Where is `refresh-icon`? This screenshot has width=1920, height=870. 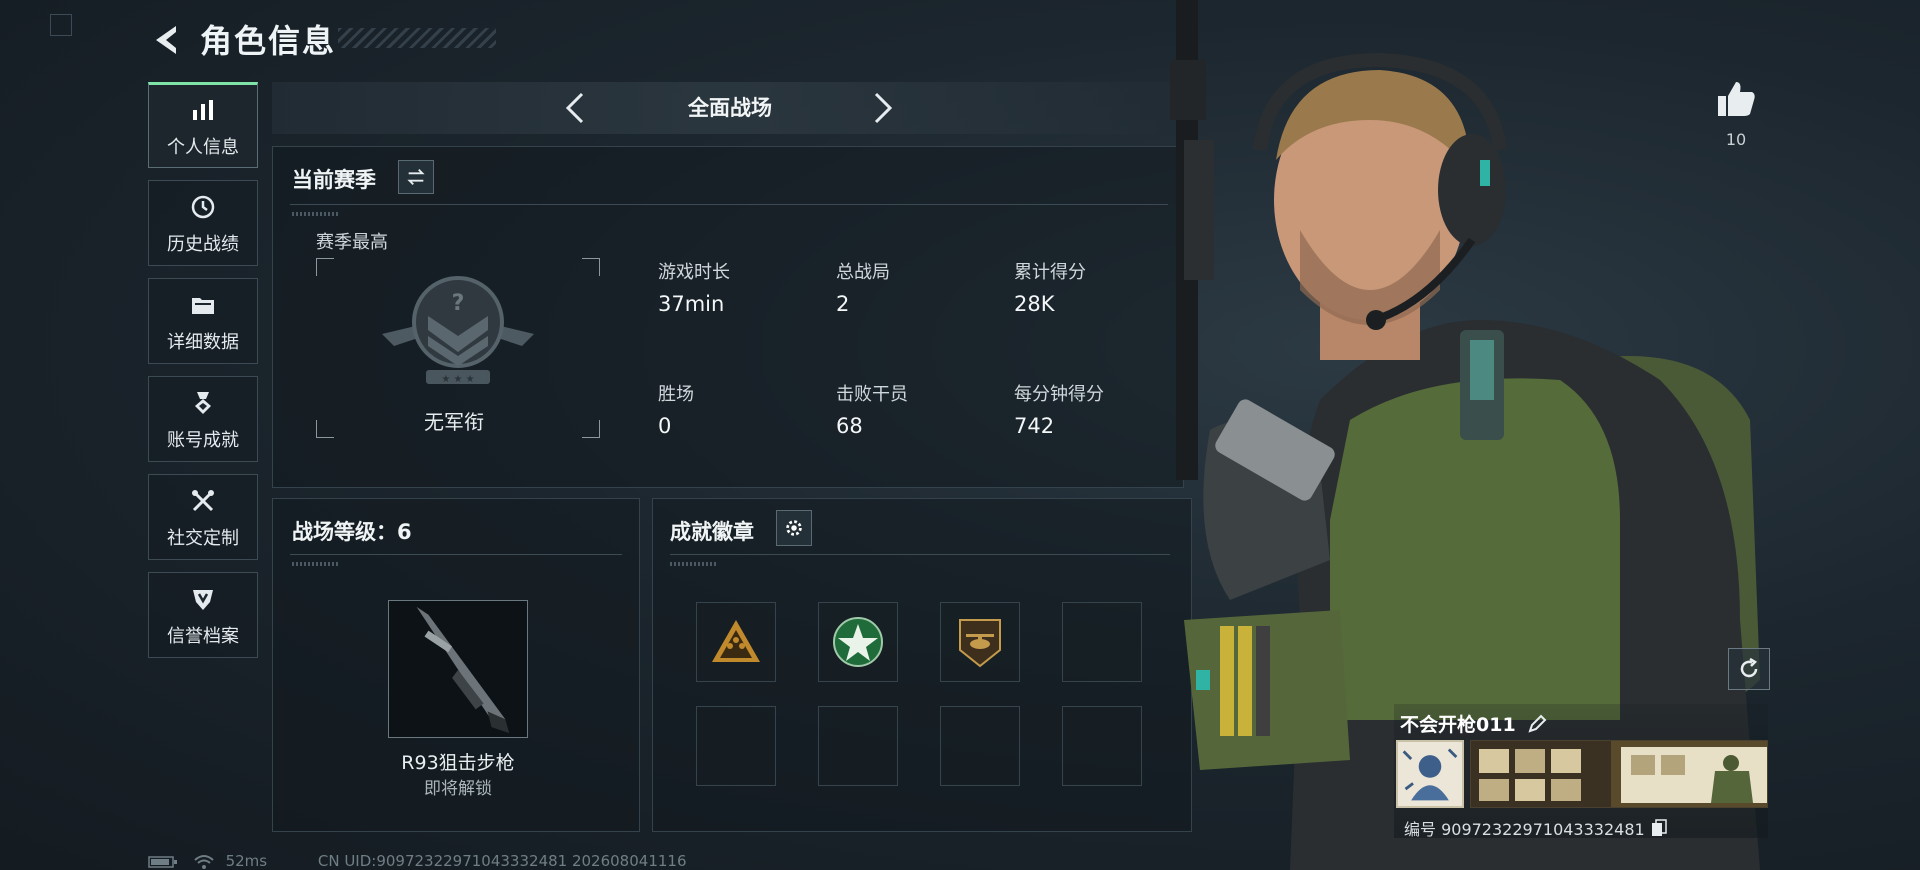 refresh-icon is located at coordinates (1749, 667).